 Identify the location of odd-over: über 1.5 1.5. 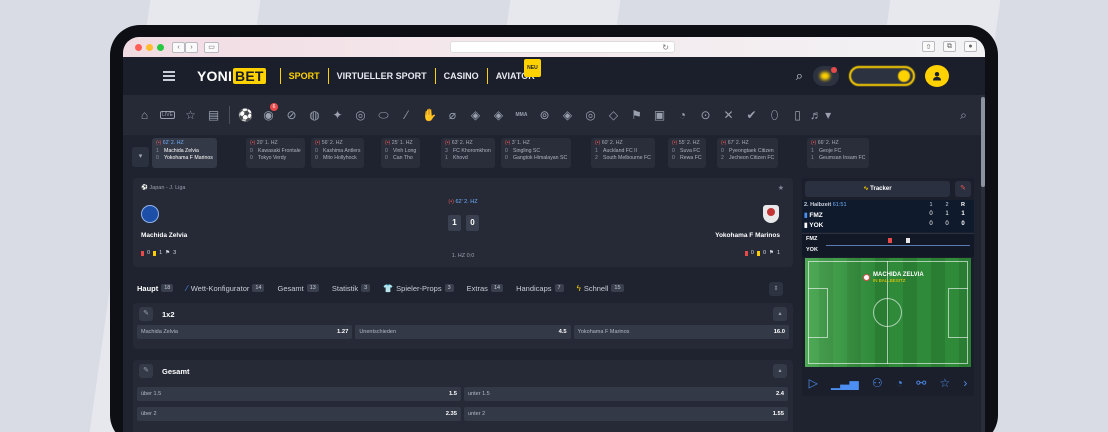
(299, 394).